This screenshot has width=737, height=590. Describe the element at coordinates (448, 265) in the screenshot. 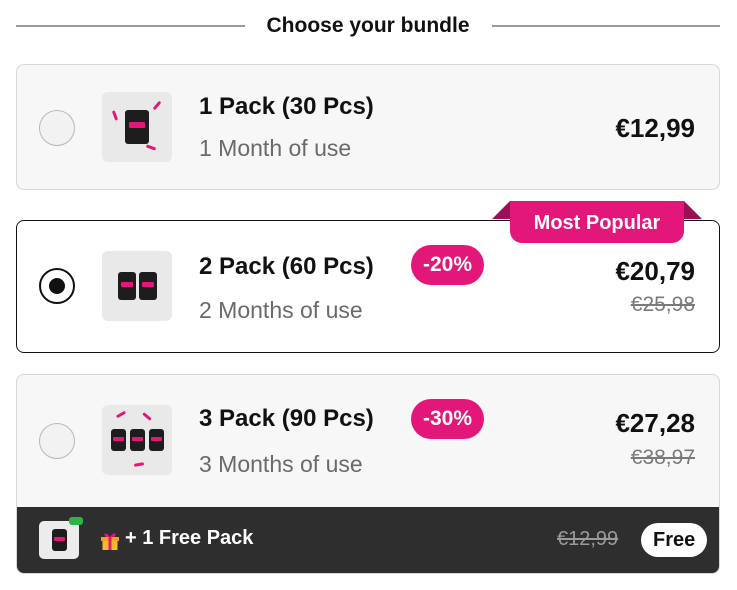

I see `discount-badge: -20%` at that location.